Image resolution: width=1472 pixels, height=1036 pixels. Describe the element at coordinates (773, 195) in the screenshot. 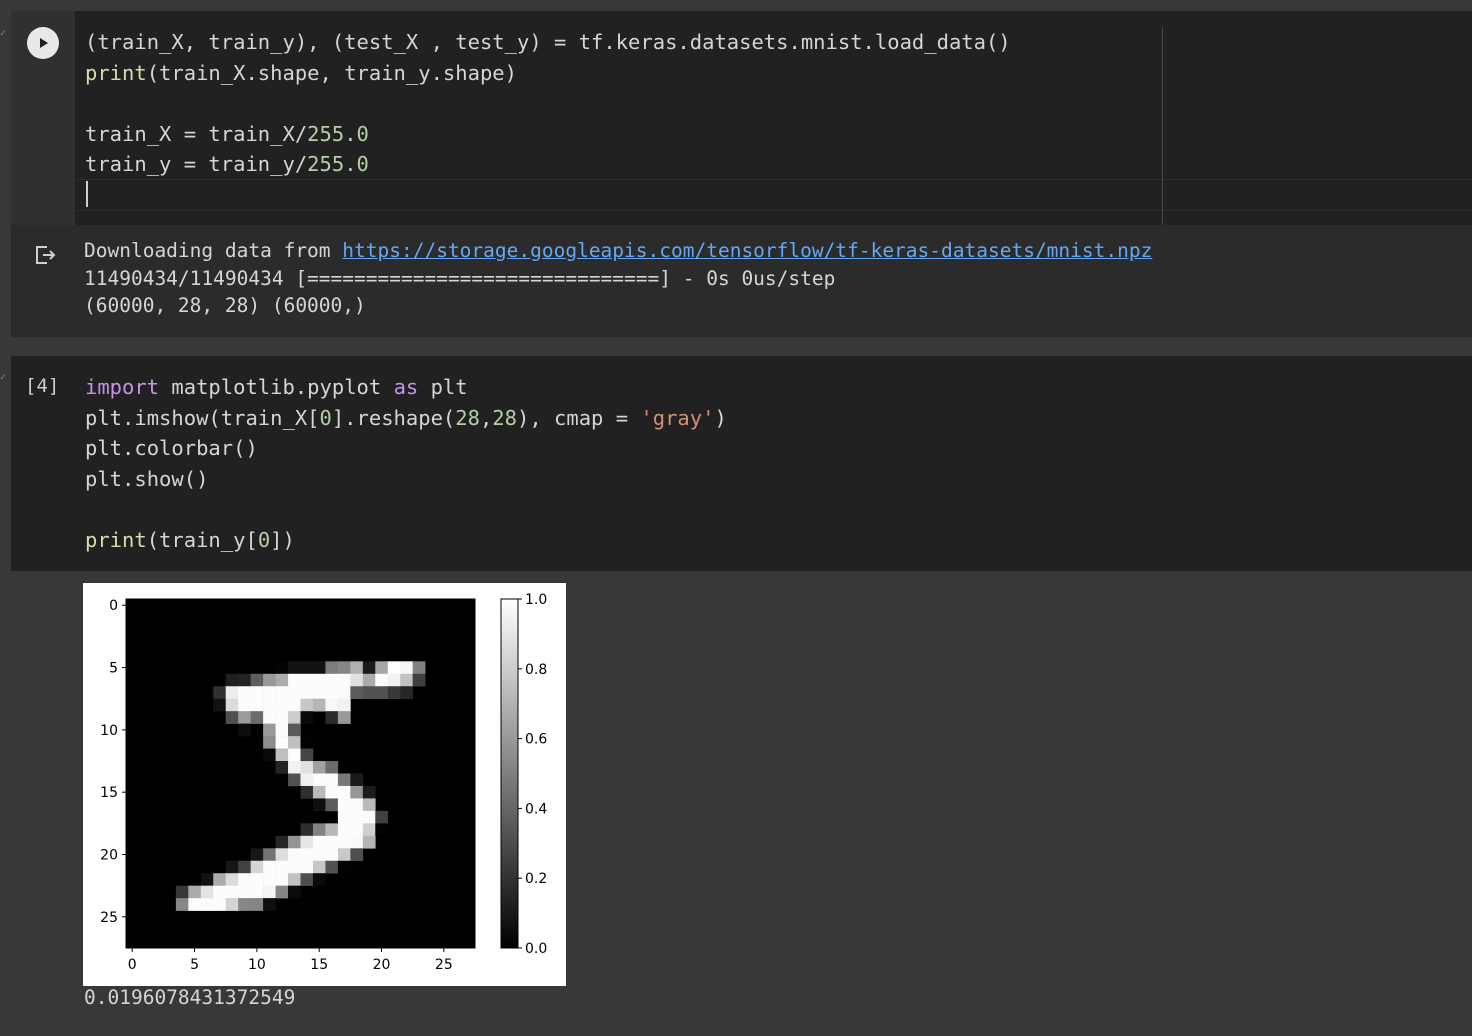

I see `current-line-highlight` at that location.